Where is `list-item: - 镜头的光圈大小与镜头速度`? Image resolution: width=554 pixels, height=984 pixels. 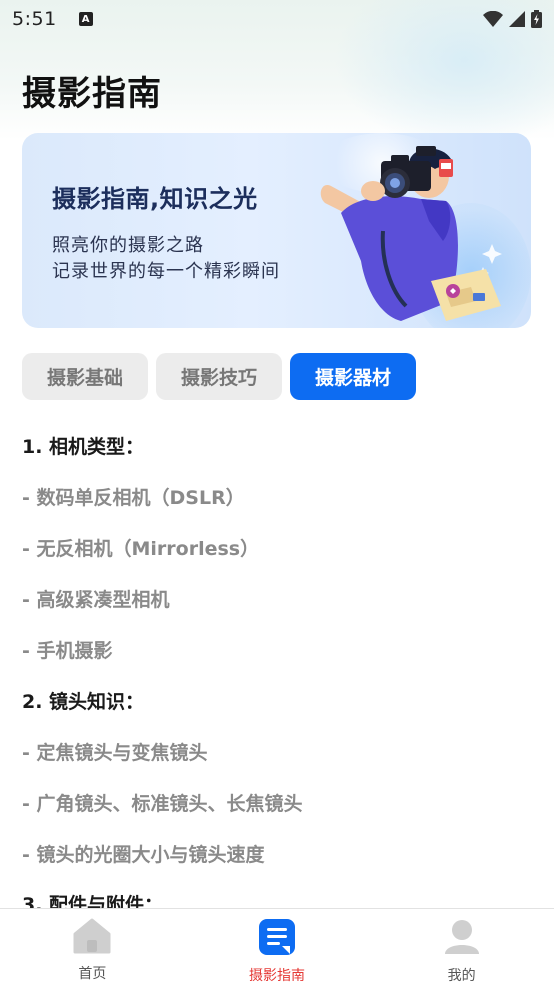 list-item: - 镜头的光圈大小与镜头速度 is located at coordinates (143, 855).